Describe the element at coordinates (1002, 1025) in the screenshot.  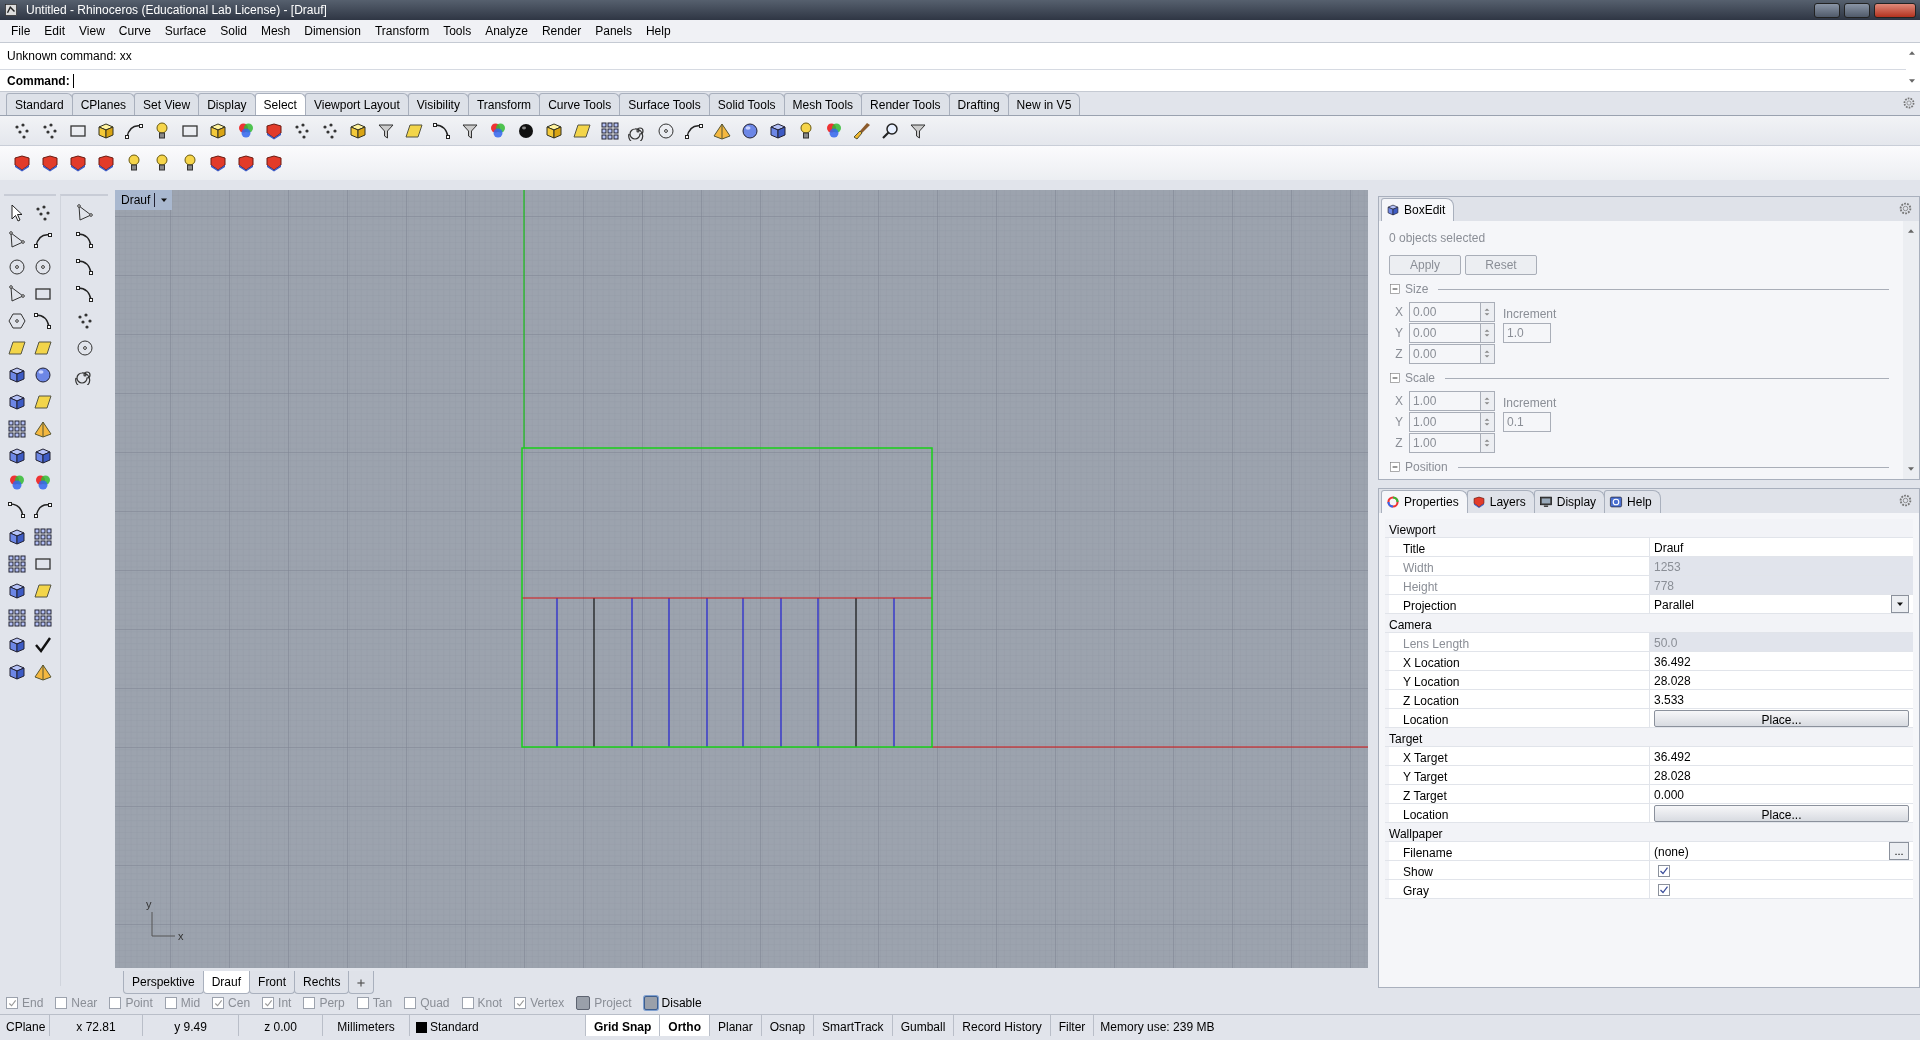
I see `status-toggle: Record History` at that location.